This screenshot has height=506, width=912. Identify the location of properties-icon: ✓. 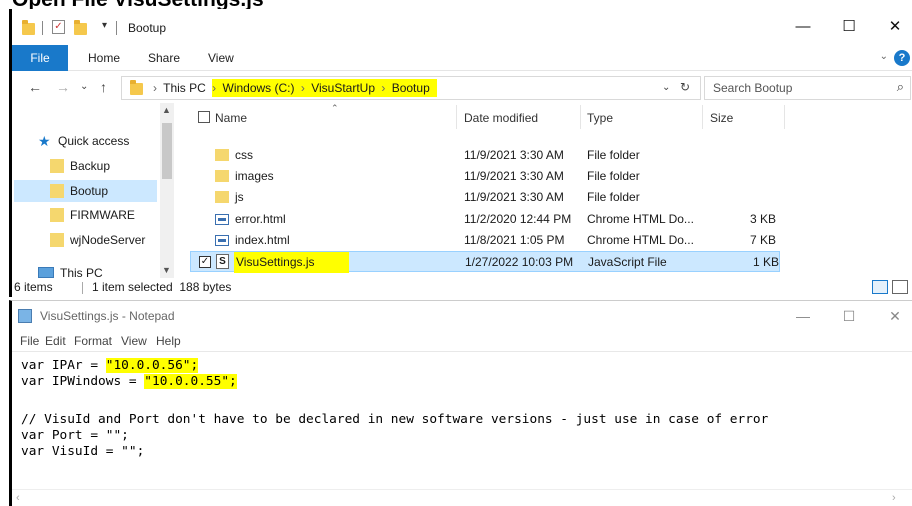
(58, 27).